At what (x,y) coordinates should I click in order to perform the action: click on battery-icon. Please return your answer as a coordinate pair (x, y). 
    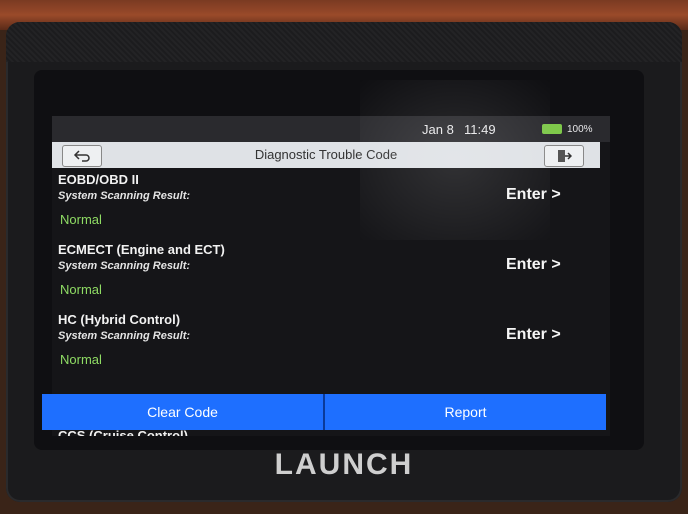
    Looking at the image, I should click on (552, 129).